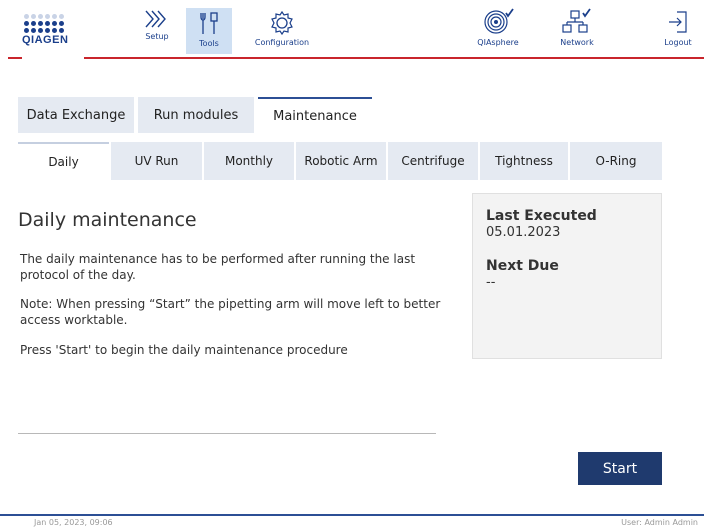  What do you see at coordinates (107, 220) in the screenshot?
I see `page-title: Daily maintenance` at bounding box center [107, 220].